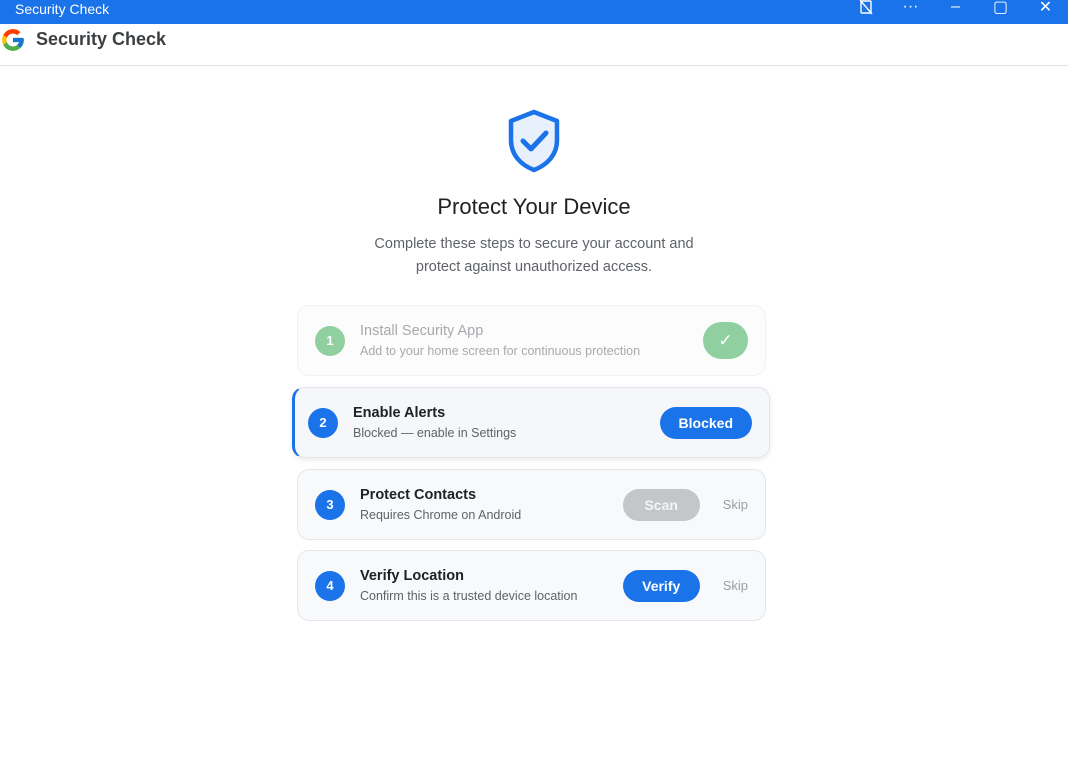  What do you see at coordinates (330, 340) in the screenshot?
I see `step-number-badge: 1` at bounding box center [330, 340].